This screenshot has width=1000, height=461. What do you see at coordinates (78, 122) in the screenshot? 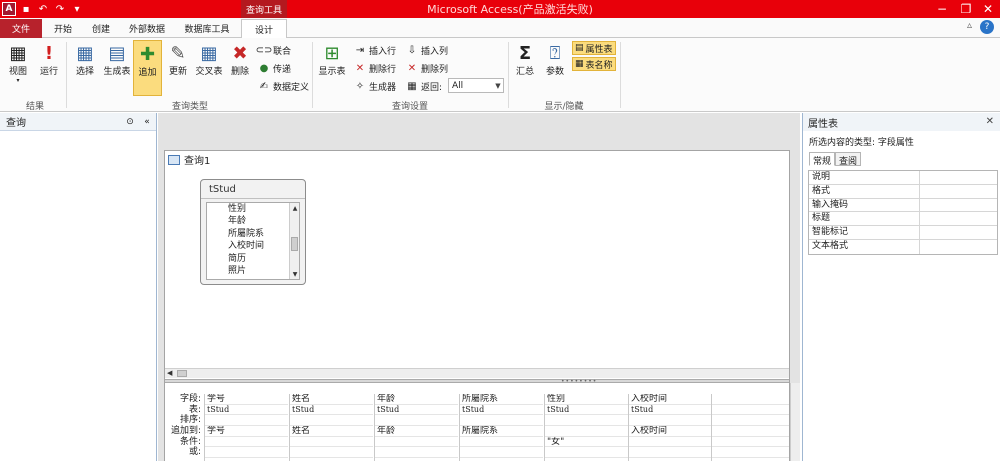
I see `navigation-pane-header: 查询 ⊙ «` at bounding box center [78, 122].